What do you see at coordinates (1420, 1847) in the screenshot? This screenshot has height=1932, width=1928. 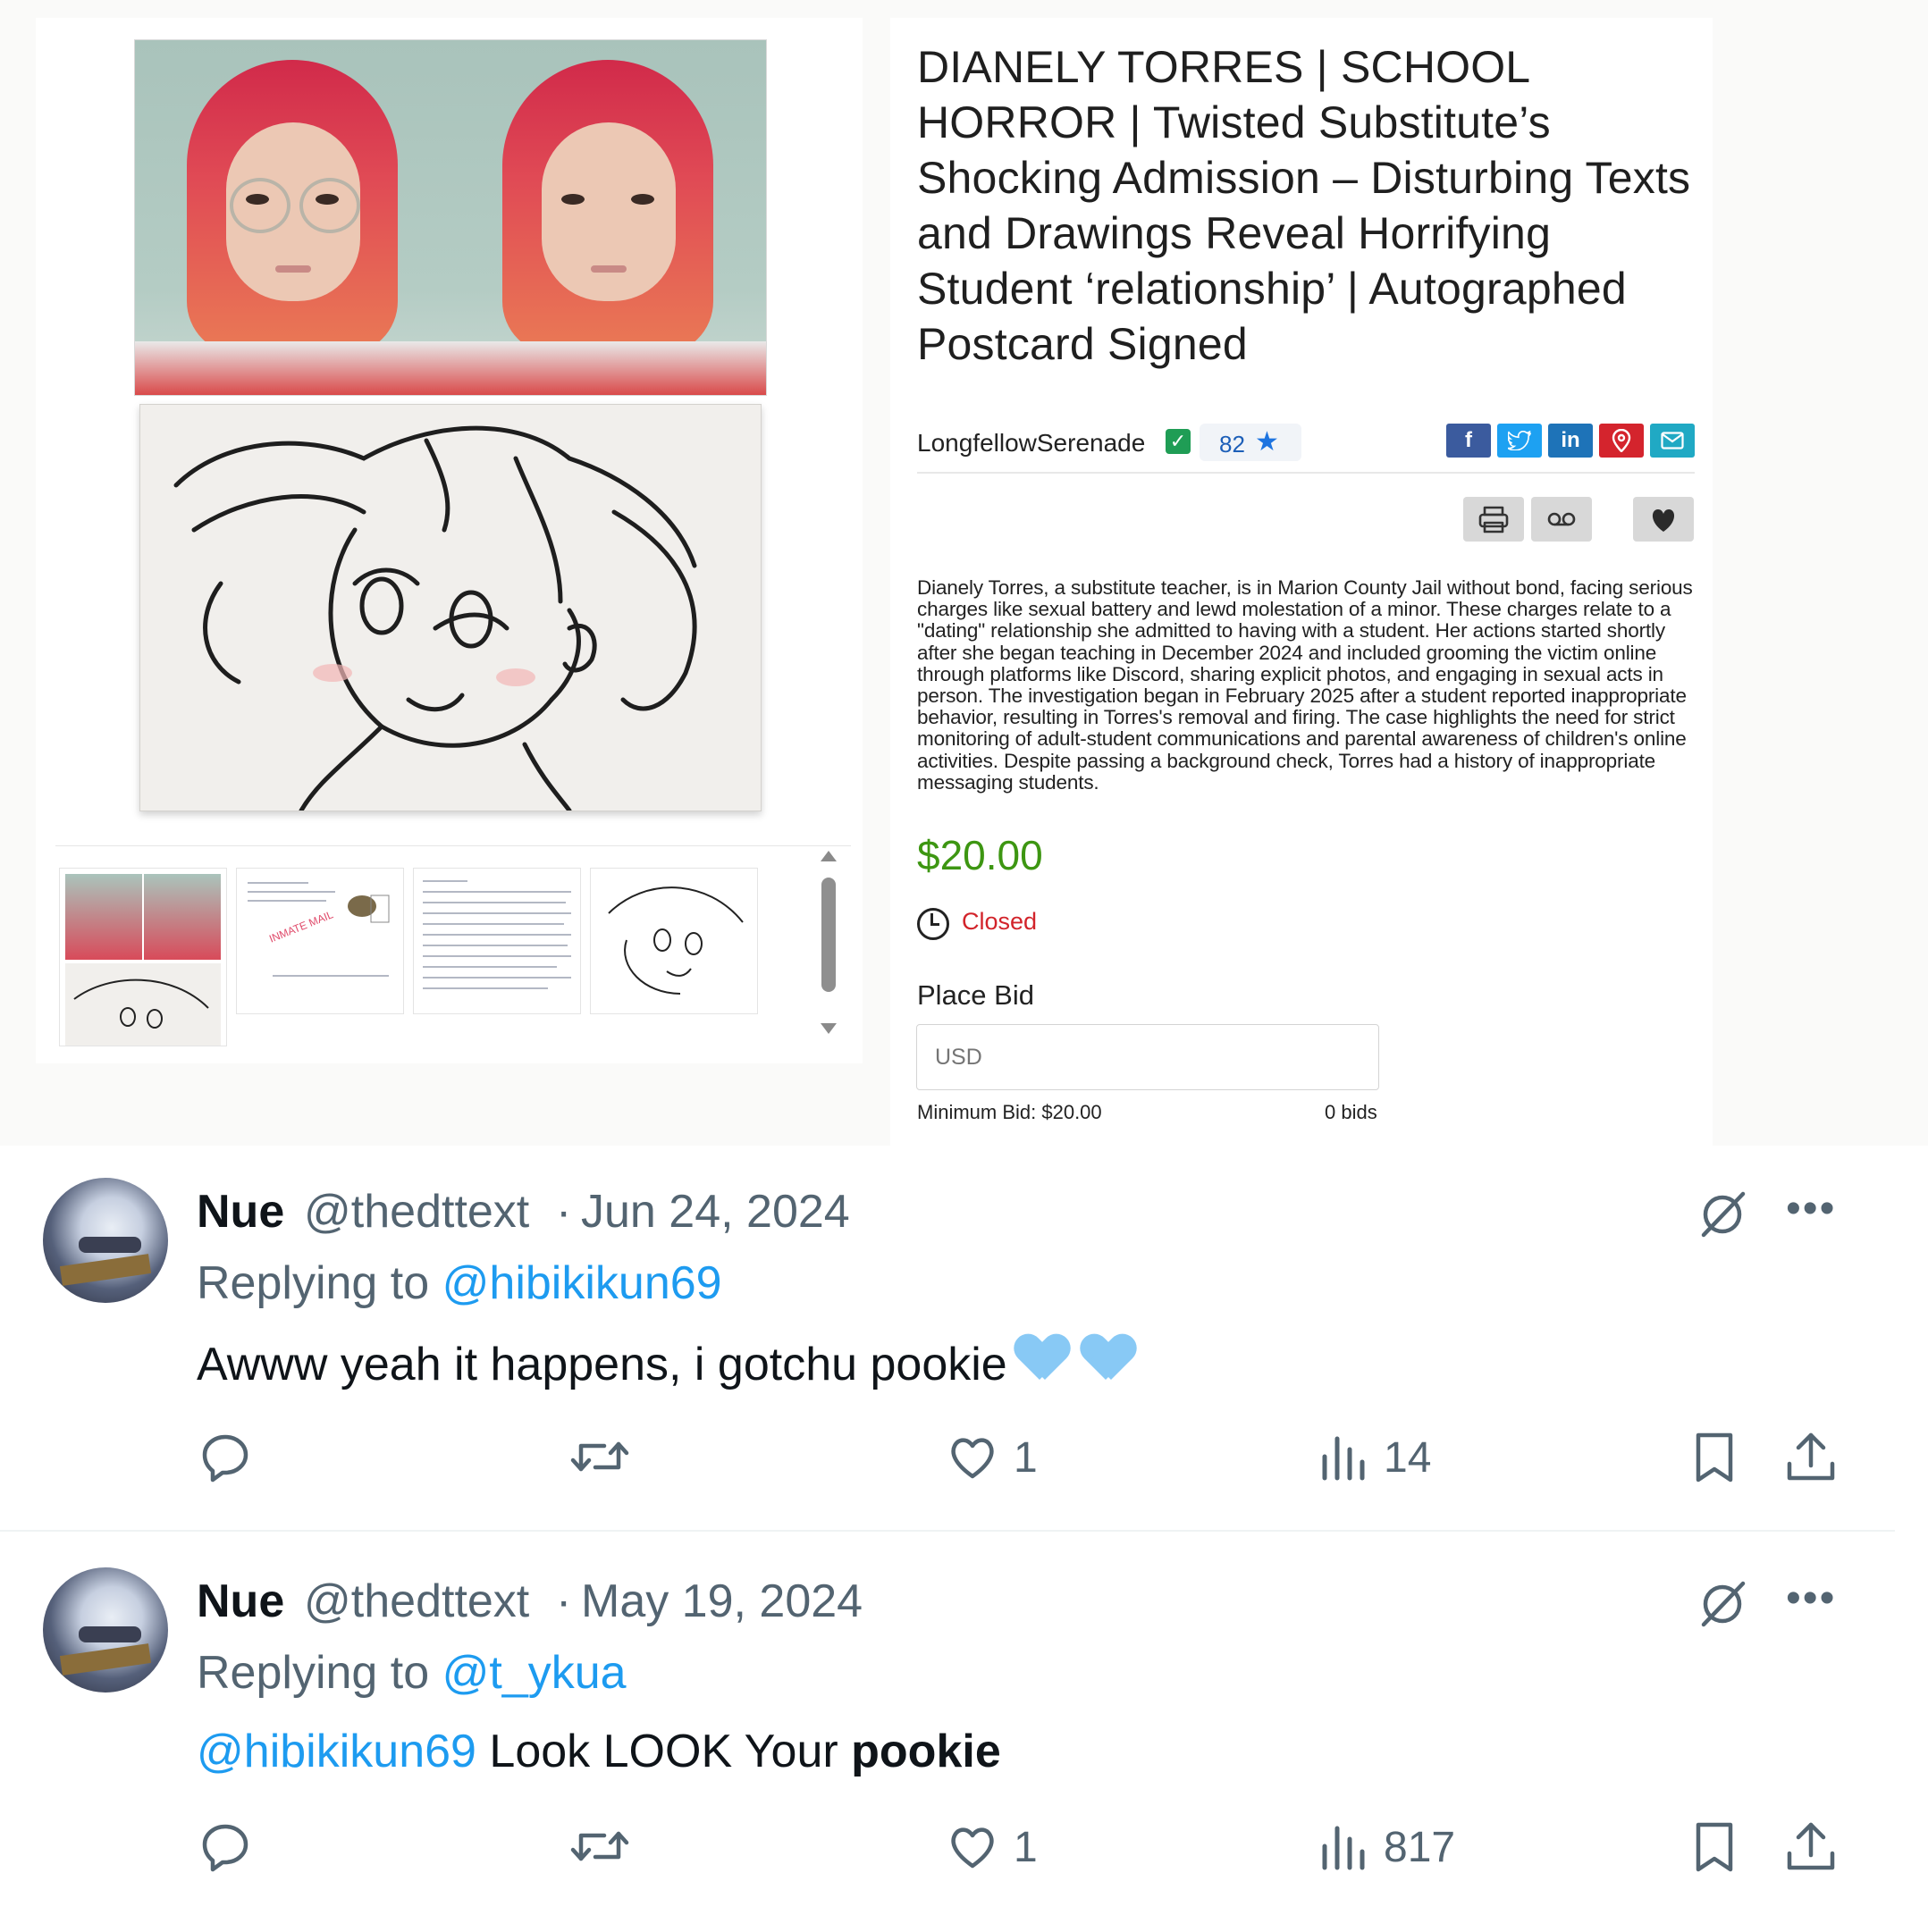 I see `view-count: 817` at bounding box center [1420, 1847].